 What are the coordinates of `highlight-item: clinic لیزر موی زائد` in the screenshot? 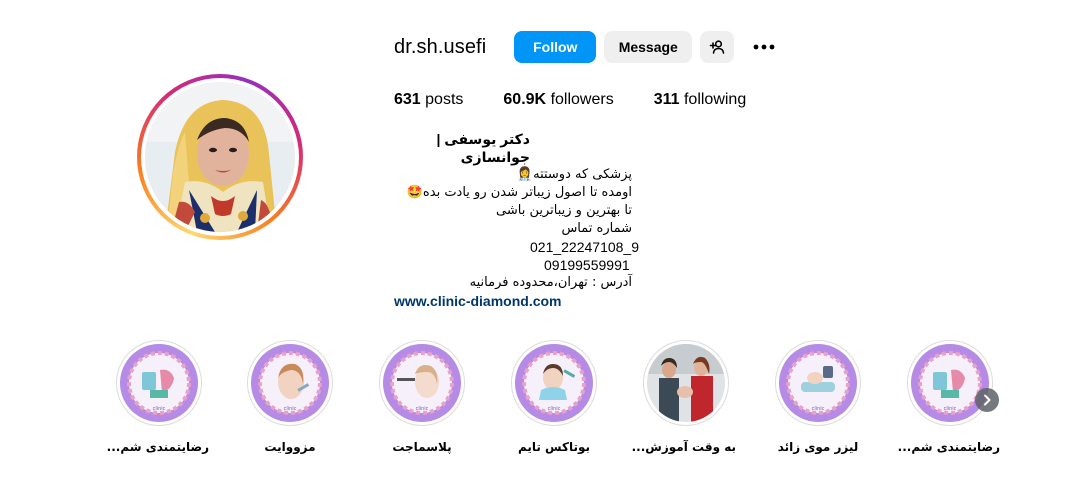 It's located at (818, 397).